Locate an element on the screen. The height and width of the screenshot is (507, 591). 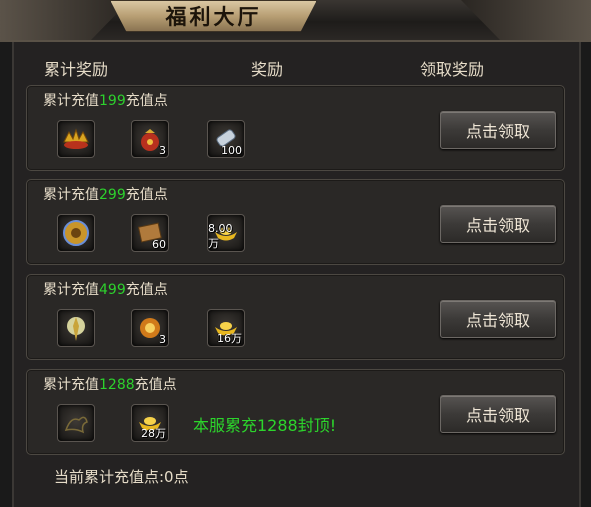
golden-crown-icon is located at coordinates (76, 139).